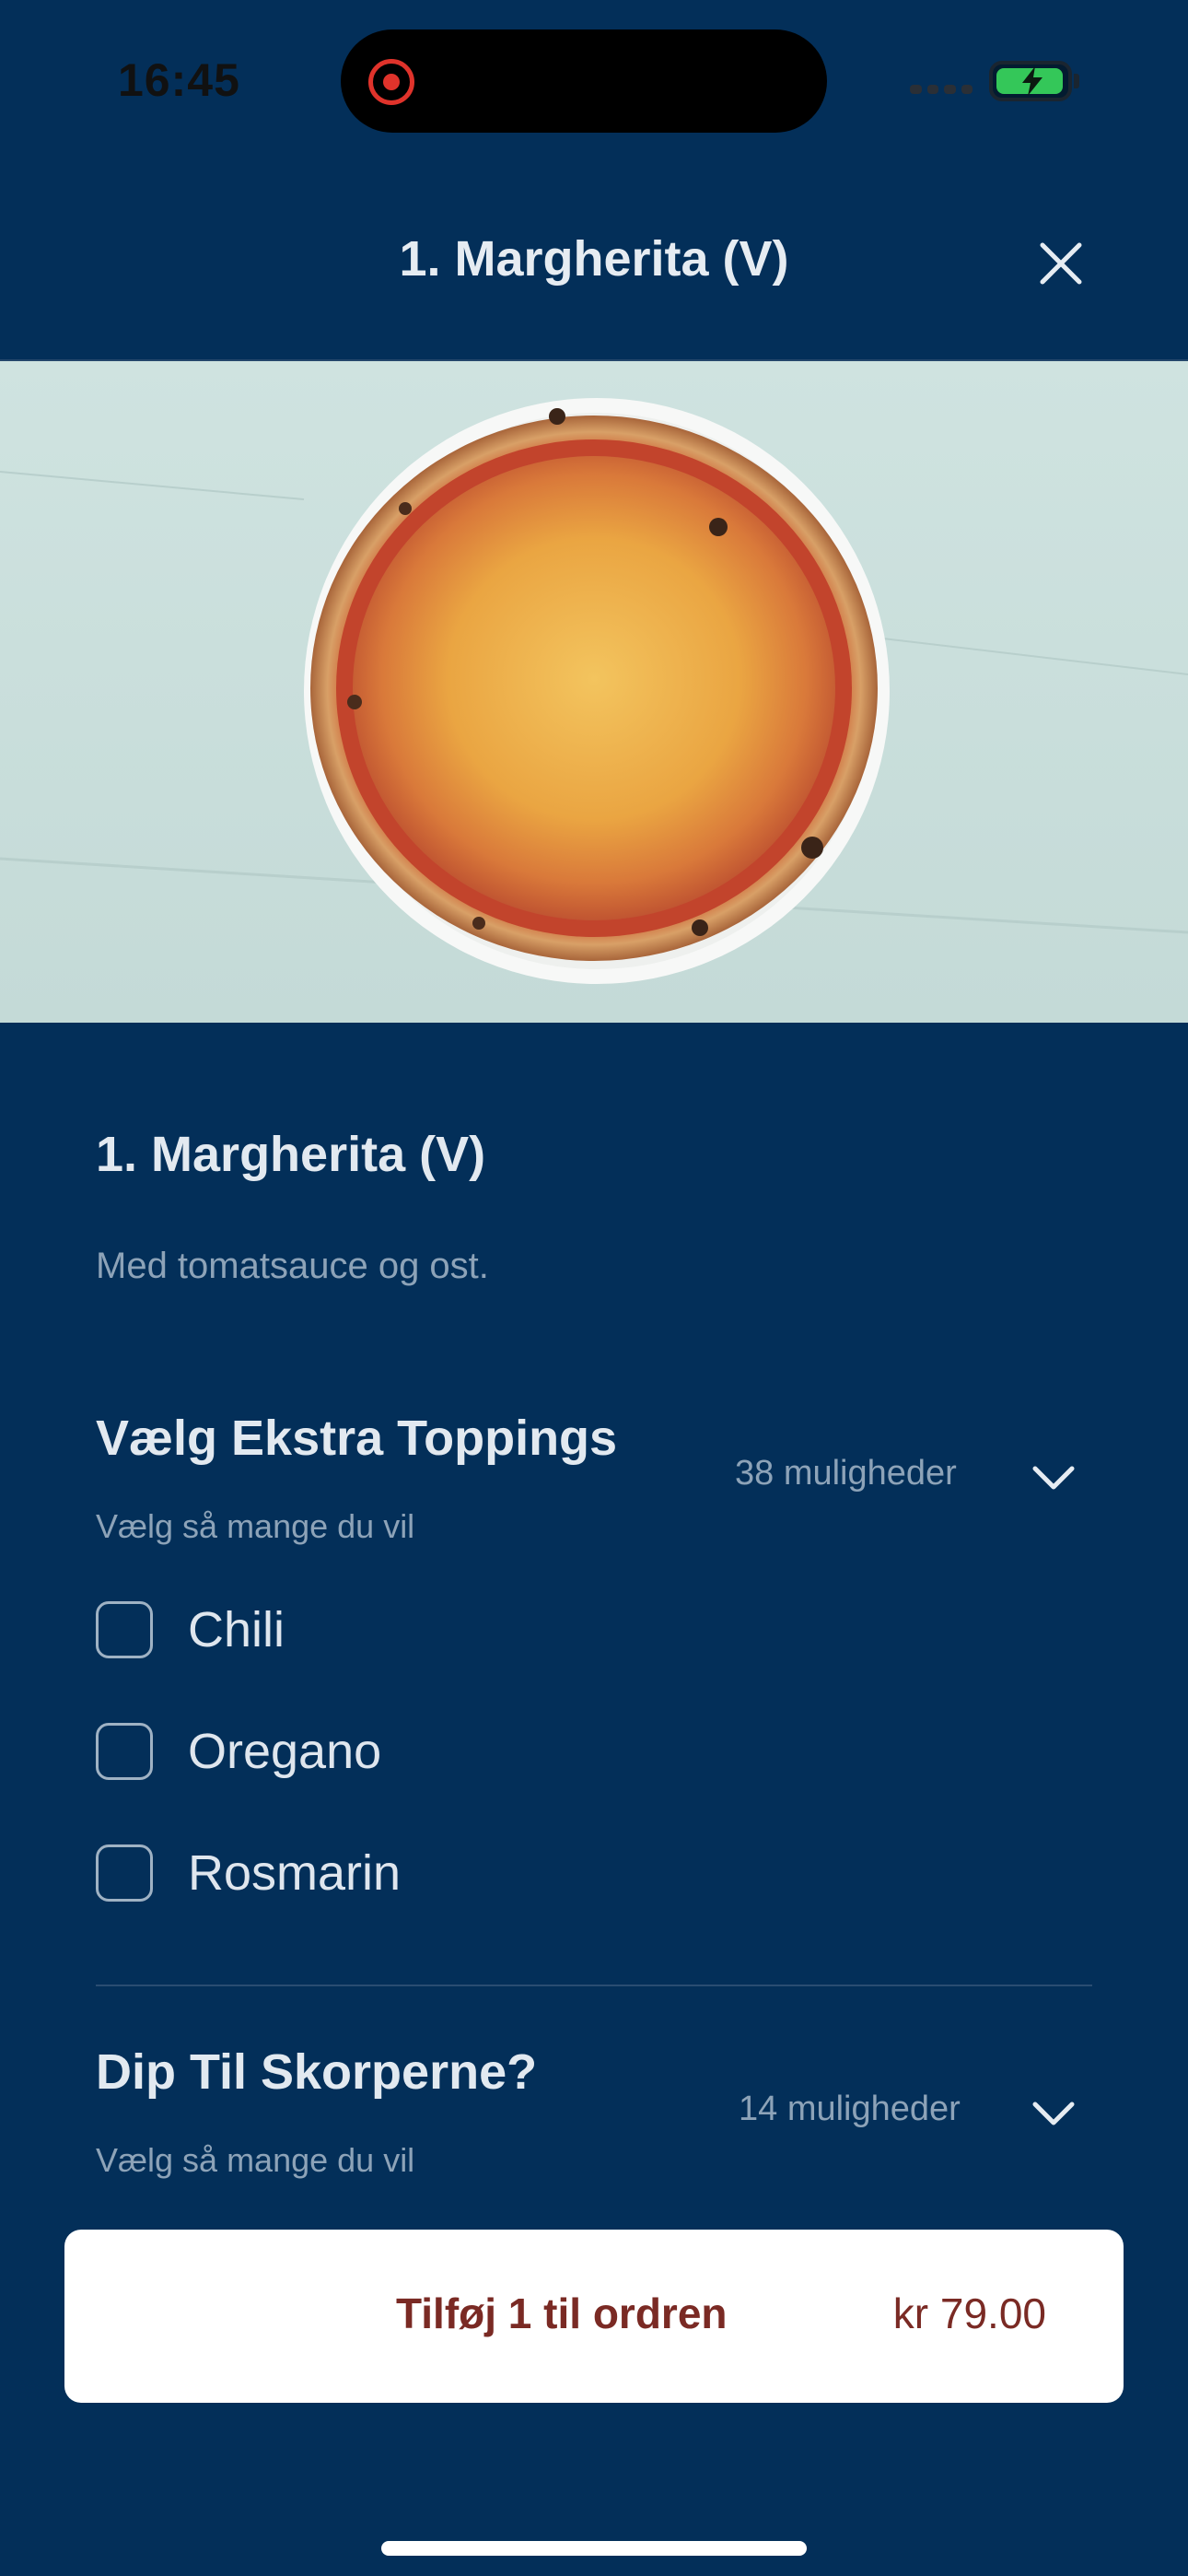 This screenshot has height=2576, width=1188. What do you see at coordinates (236, 1629) in the screenshot?
I see `option-label: Chili` at bounding box center [236, 1629].